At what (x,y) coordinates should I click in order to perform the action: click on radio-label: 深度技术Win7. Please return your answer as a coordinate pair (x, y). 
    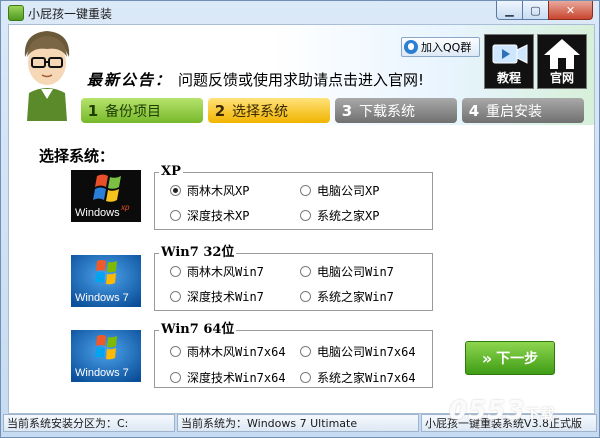
    Looking at the image, I should click on (225, 297).